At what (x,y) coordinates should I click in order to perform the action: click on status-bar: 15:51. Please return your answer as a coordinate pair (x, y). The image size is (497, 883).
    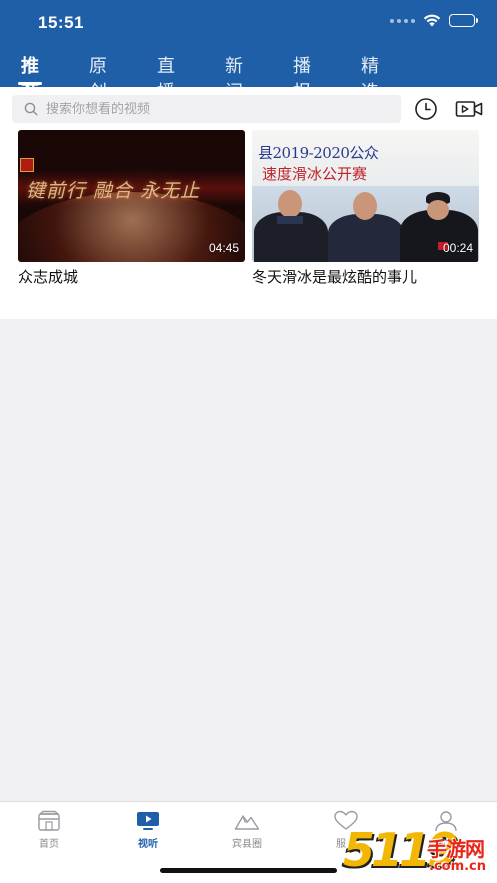
    Looking at the image, I should click on (248, 24).